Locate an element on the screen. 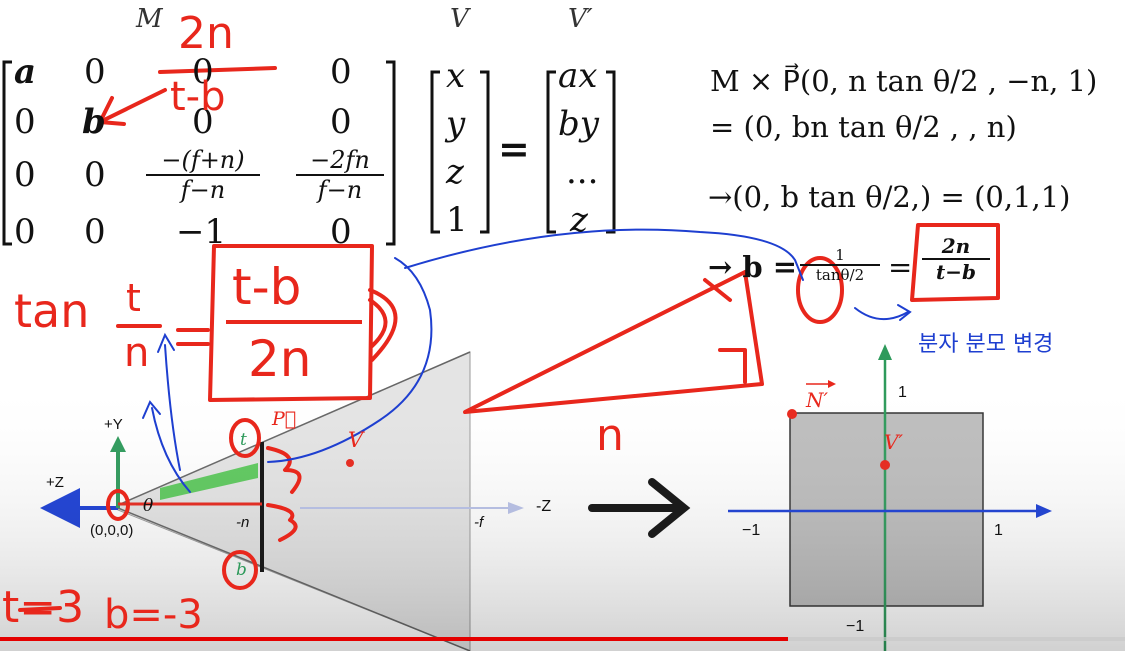 The width and height of the screenshot is (1125, 651). hand-boxed-den: 2n is located at coordinates (280, 359).